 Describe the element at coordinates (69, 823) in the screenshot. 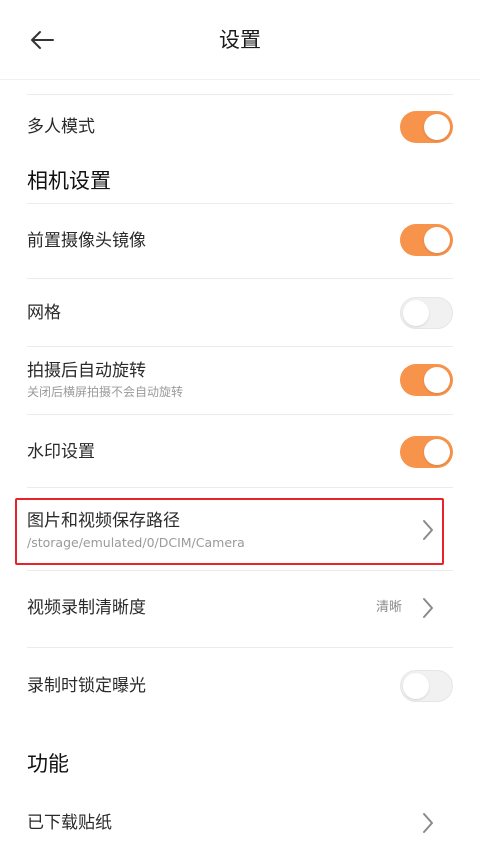

I see `stickers-label: 已下载贴纸` at that location.